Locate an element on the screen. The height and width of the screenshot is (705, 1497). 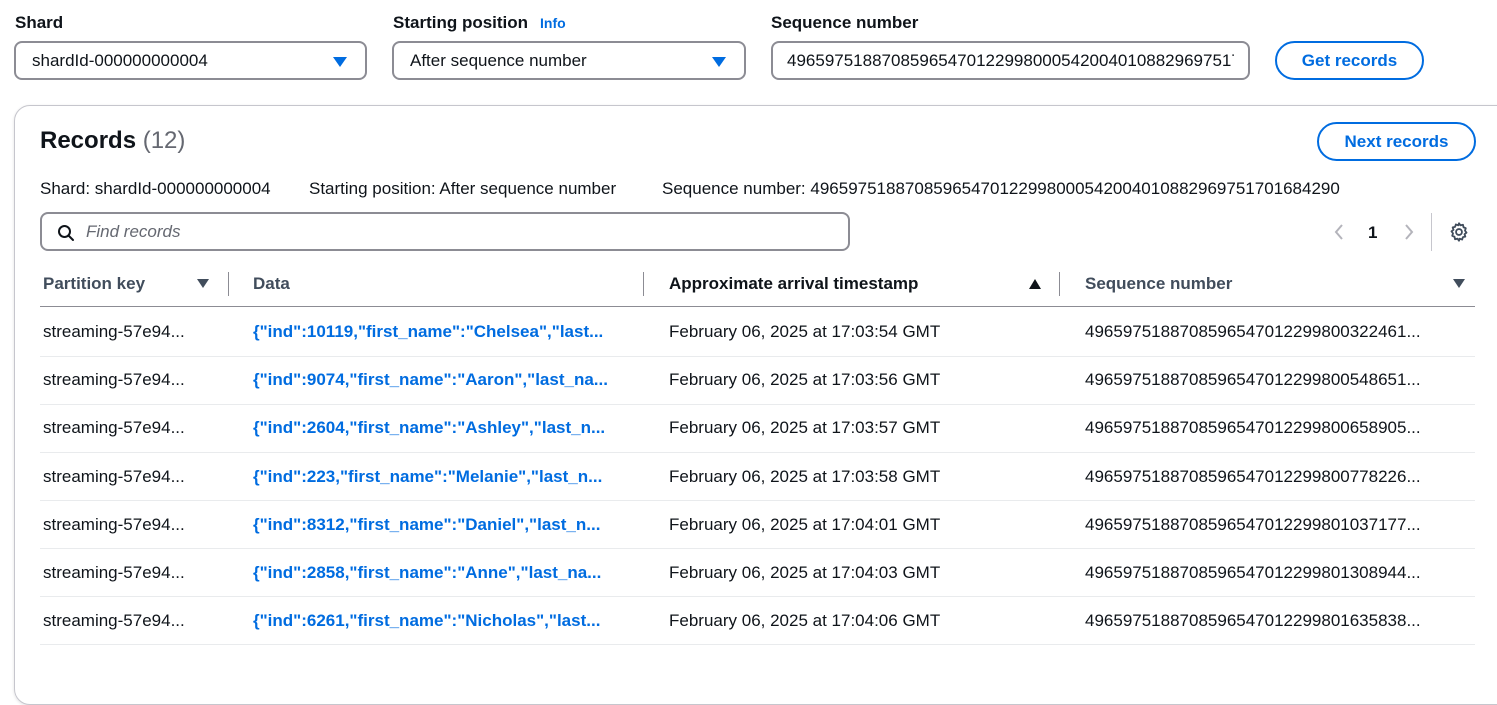
gear-icon is located at coordinates (1459, 232).